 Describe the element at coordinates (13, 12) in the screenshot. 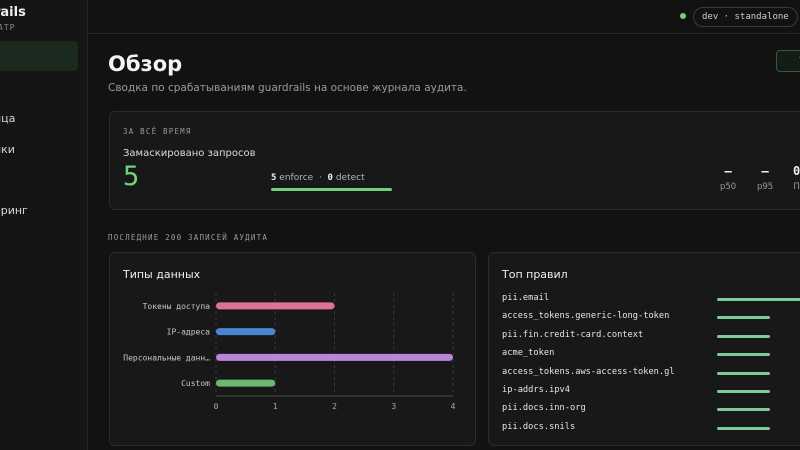

I see `brand-name: rails` at that location.